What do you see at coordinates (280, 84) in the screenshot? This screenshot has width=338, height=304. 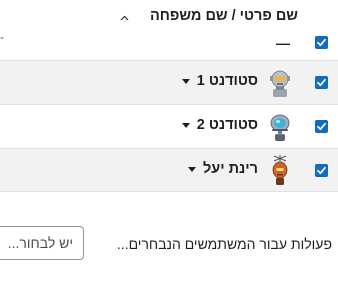 I see `robot-avatar-icon` at bounding box center [280, 84].